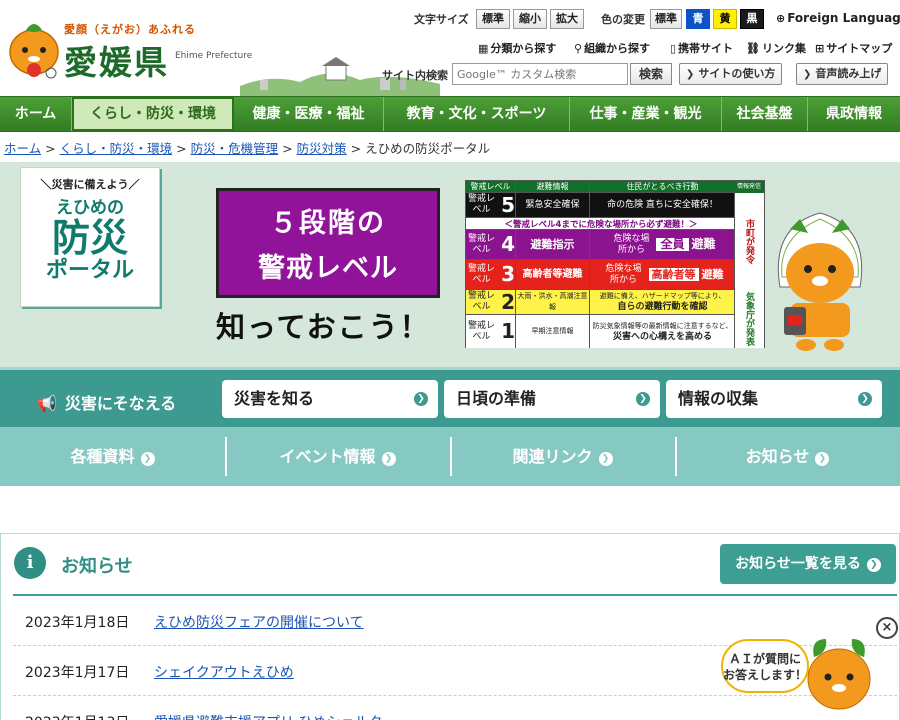 This screenshot has width=900, height=720. What do you see at coordinates (562, 456) in the screenshot?
I see `related-links-link: 関連リンク ❯` at bounding box center [562, 456].